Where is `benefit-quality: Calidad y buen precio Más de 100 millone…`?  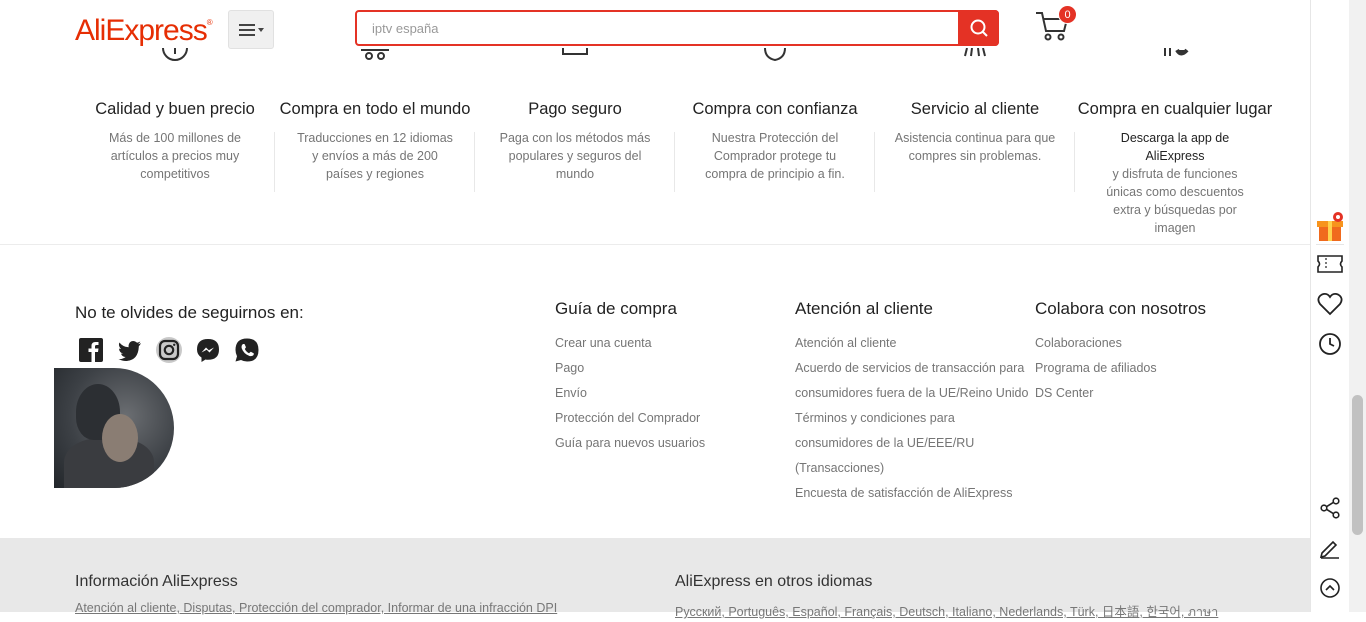 benefit-quality: Calidad y buen precio Más de 100 millone… is located at coordinates (175, 115).